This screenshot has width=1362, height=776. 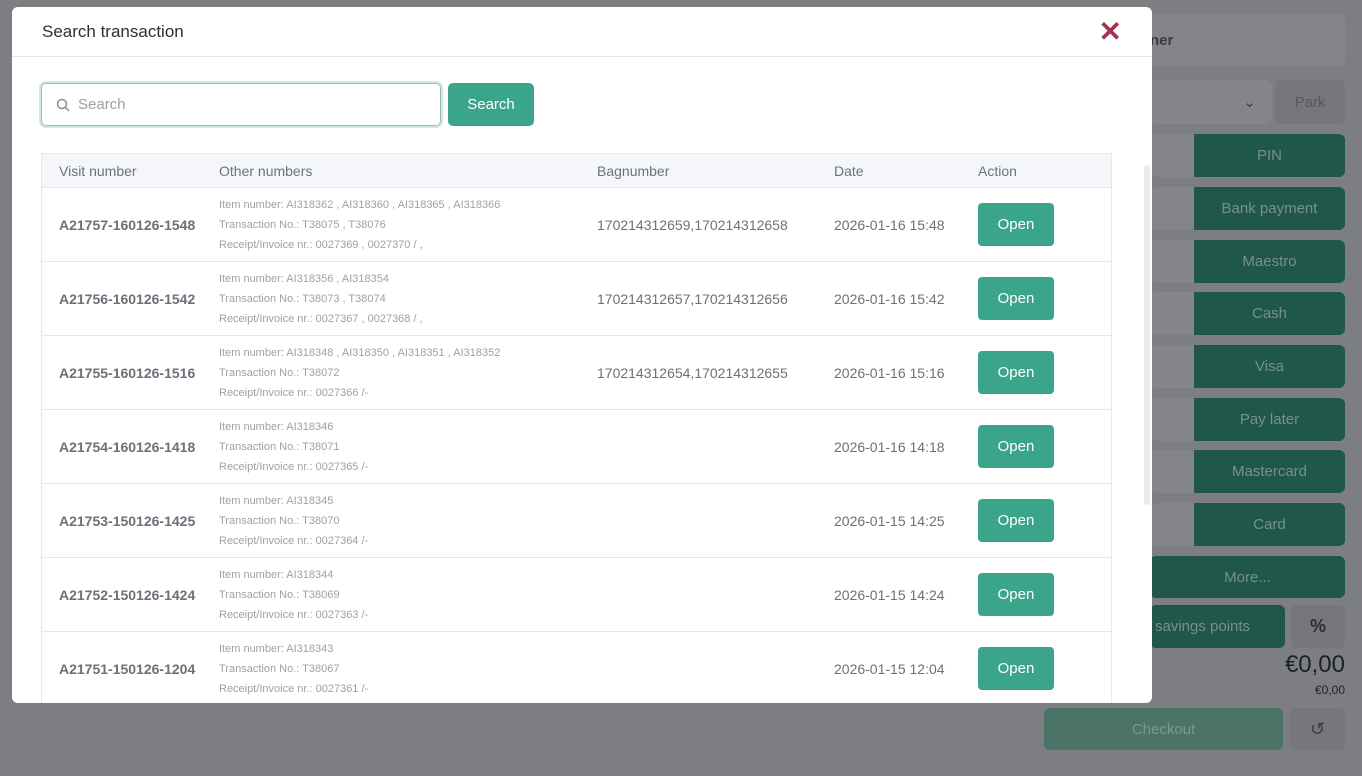 What do you see at coordinates (113, 31) in the screenshot?
I see `modal-title: Search transaction` at bounding box center [113, 31].